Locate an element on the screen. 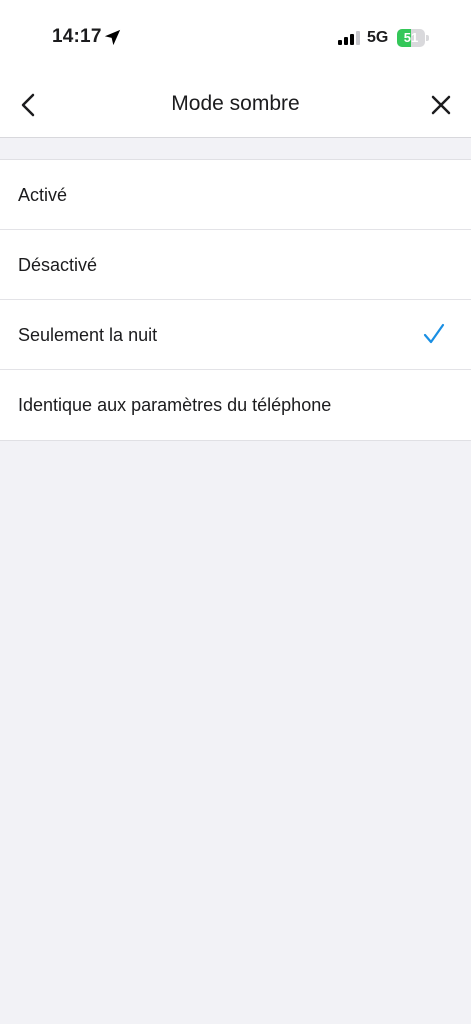 Image resolution: width=471 pixels, height=1024 pixels. close-icon is located at coordinates (441, 105).